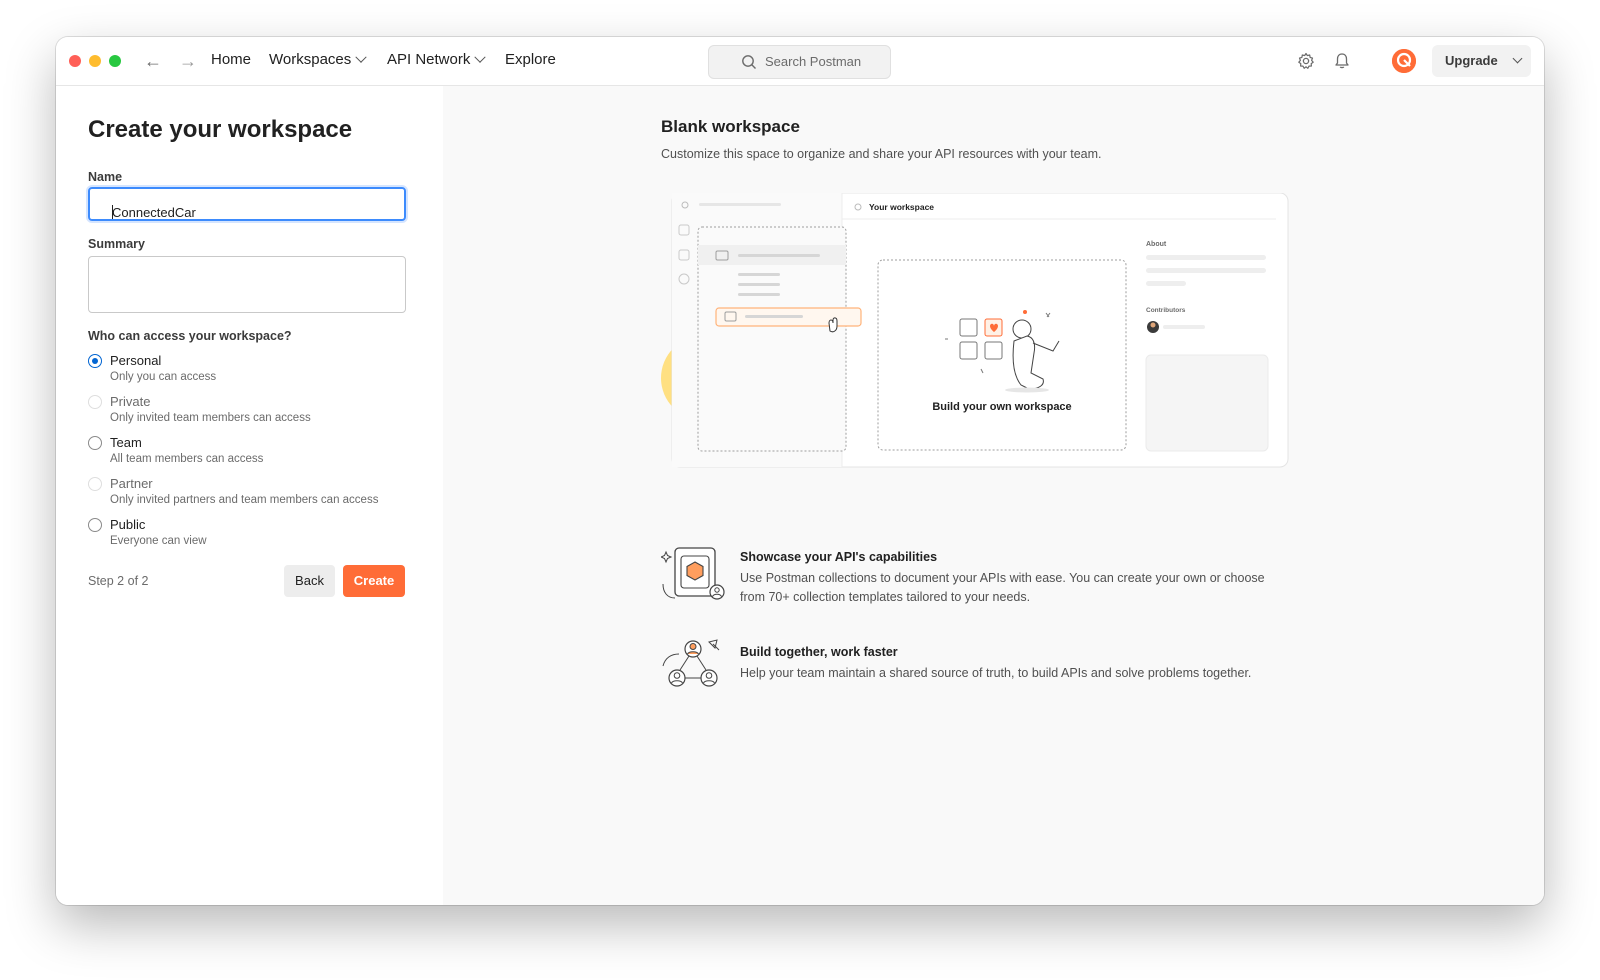  Describe the element at coordinates (210, 418) in the screenshot. I see `option-description: Only invited team members can access` at that location.